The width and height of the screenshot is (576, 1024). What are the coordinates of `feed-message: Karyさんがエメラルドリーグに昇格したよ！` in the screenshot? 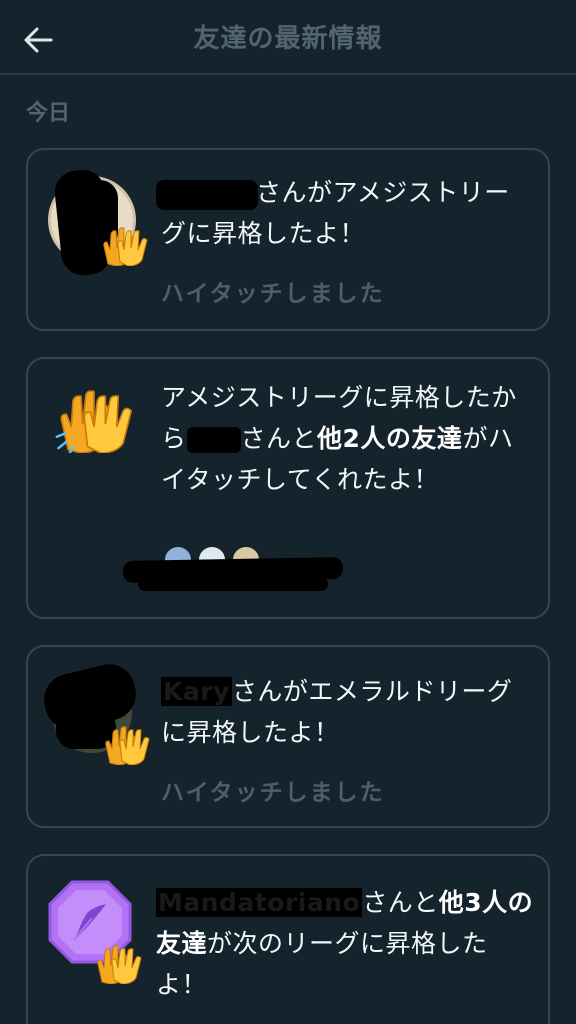 It's located at (346, 712).